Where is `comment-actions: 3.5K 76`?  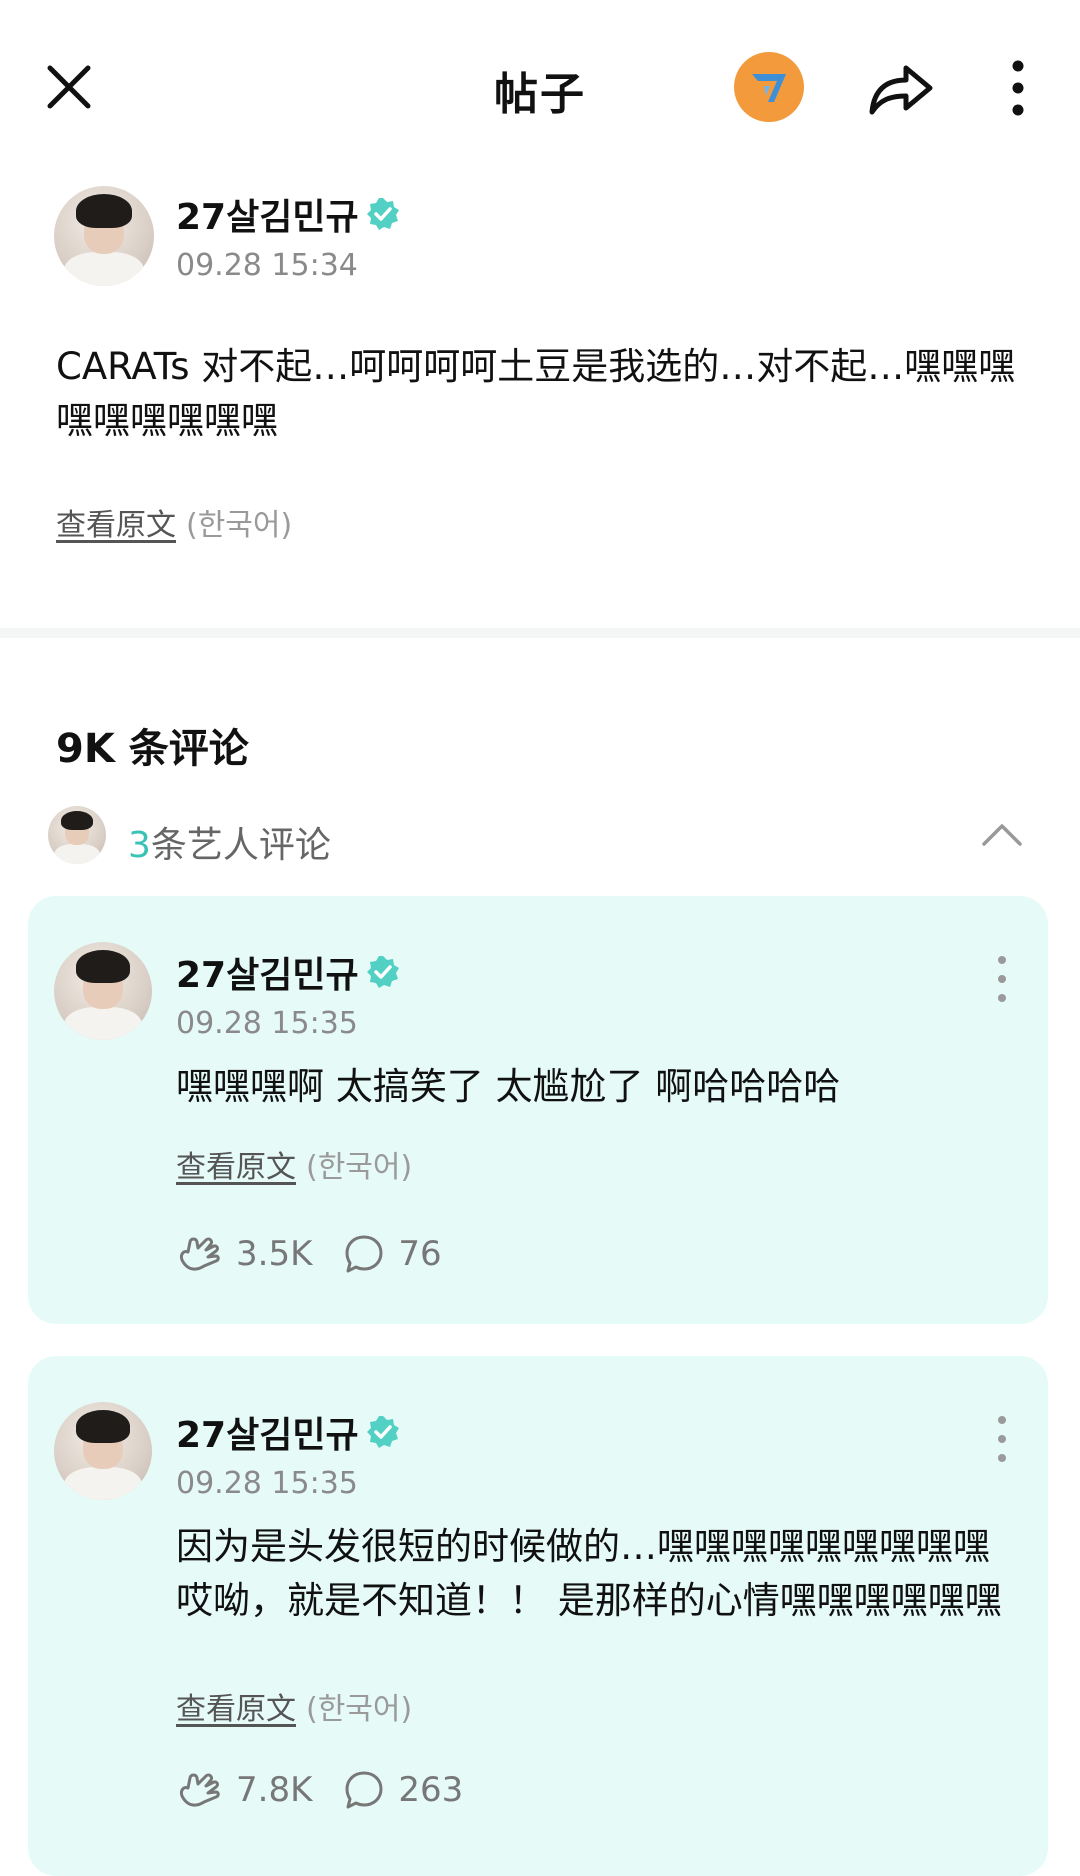 comment-actions: 3.5K 76 is located at coordinates (324, 1254).